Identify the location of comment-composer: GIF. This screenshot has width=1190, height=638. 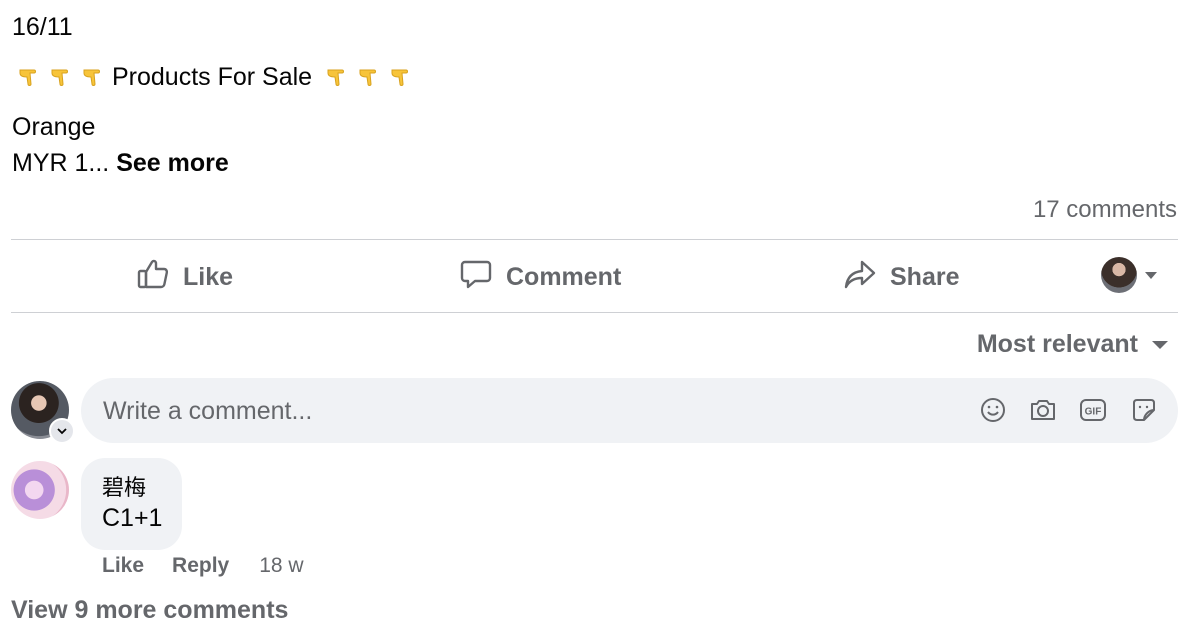
(629, 411).